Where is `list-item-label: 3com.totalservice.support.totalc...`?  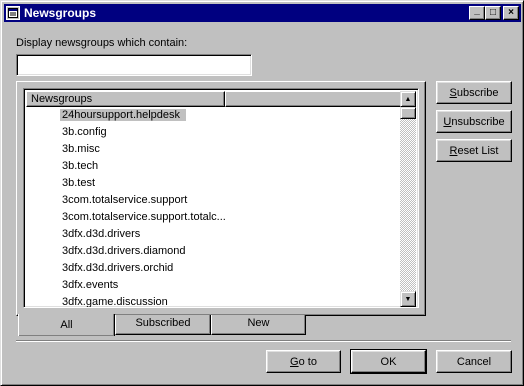 list-item-label: 3com.totalservice.support.totalc... is located at coordinates (144, 217).